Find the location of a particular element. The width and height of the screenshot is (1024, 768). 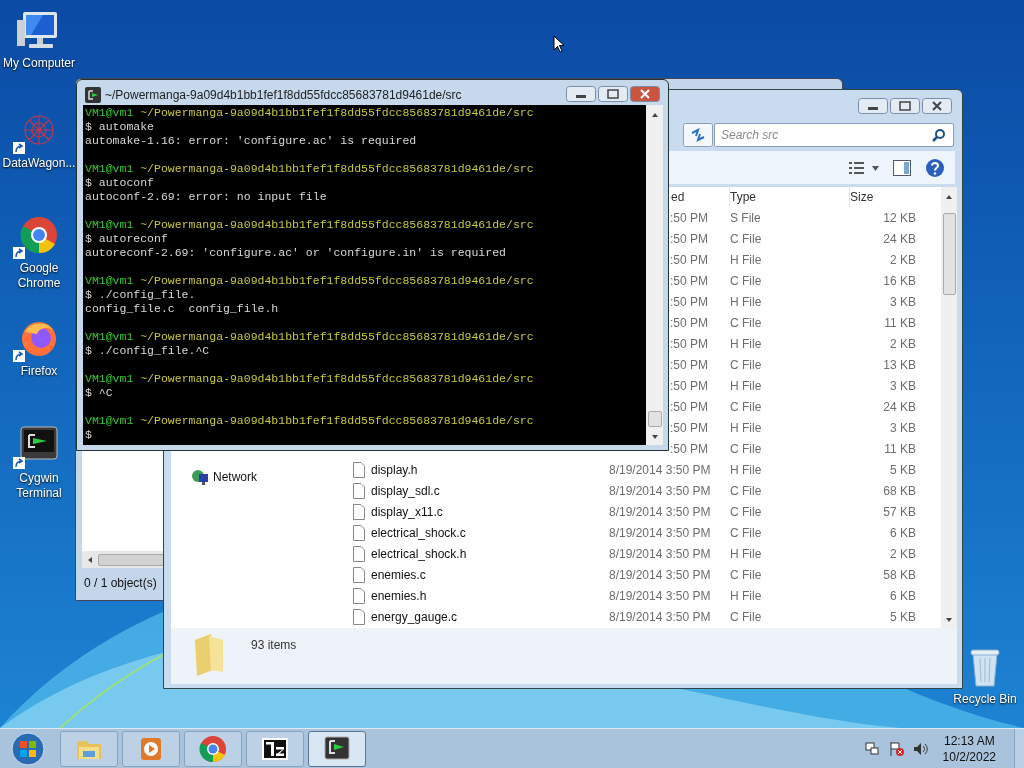

size-cell-text: 5 KB is located at coordinates (903, 470).